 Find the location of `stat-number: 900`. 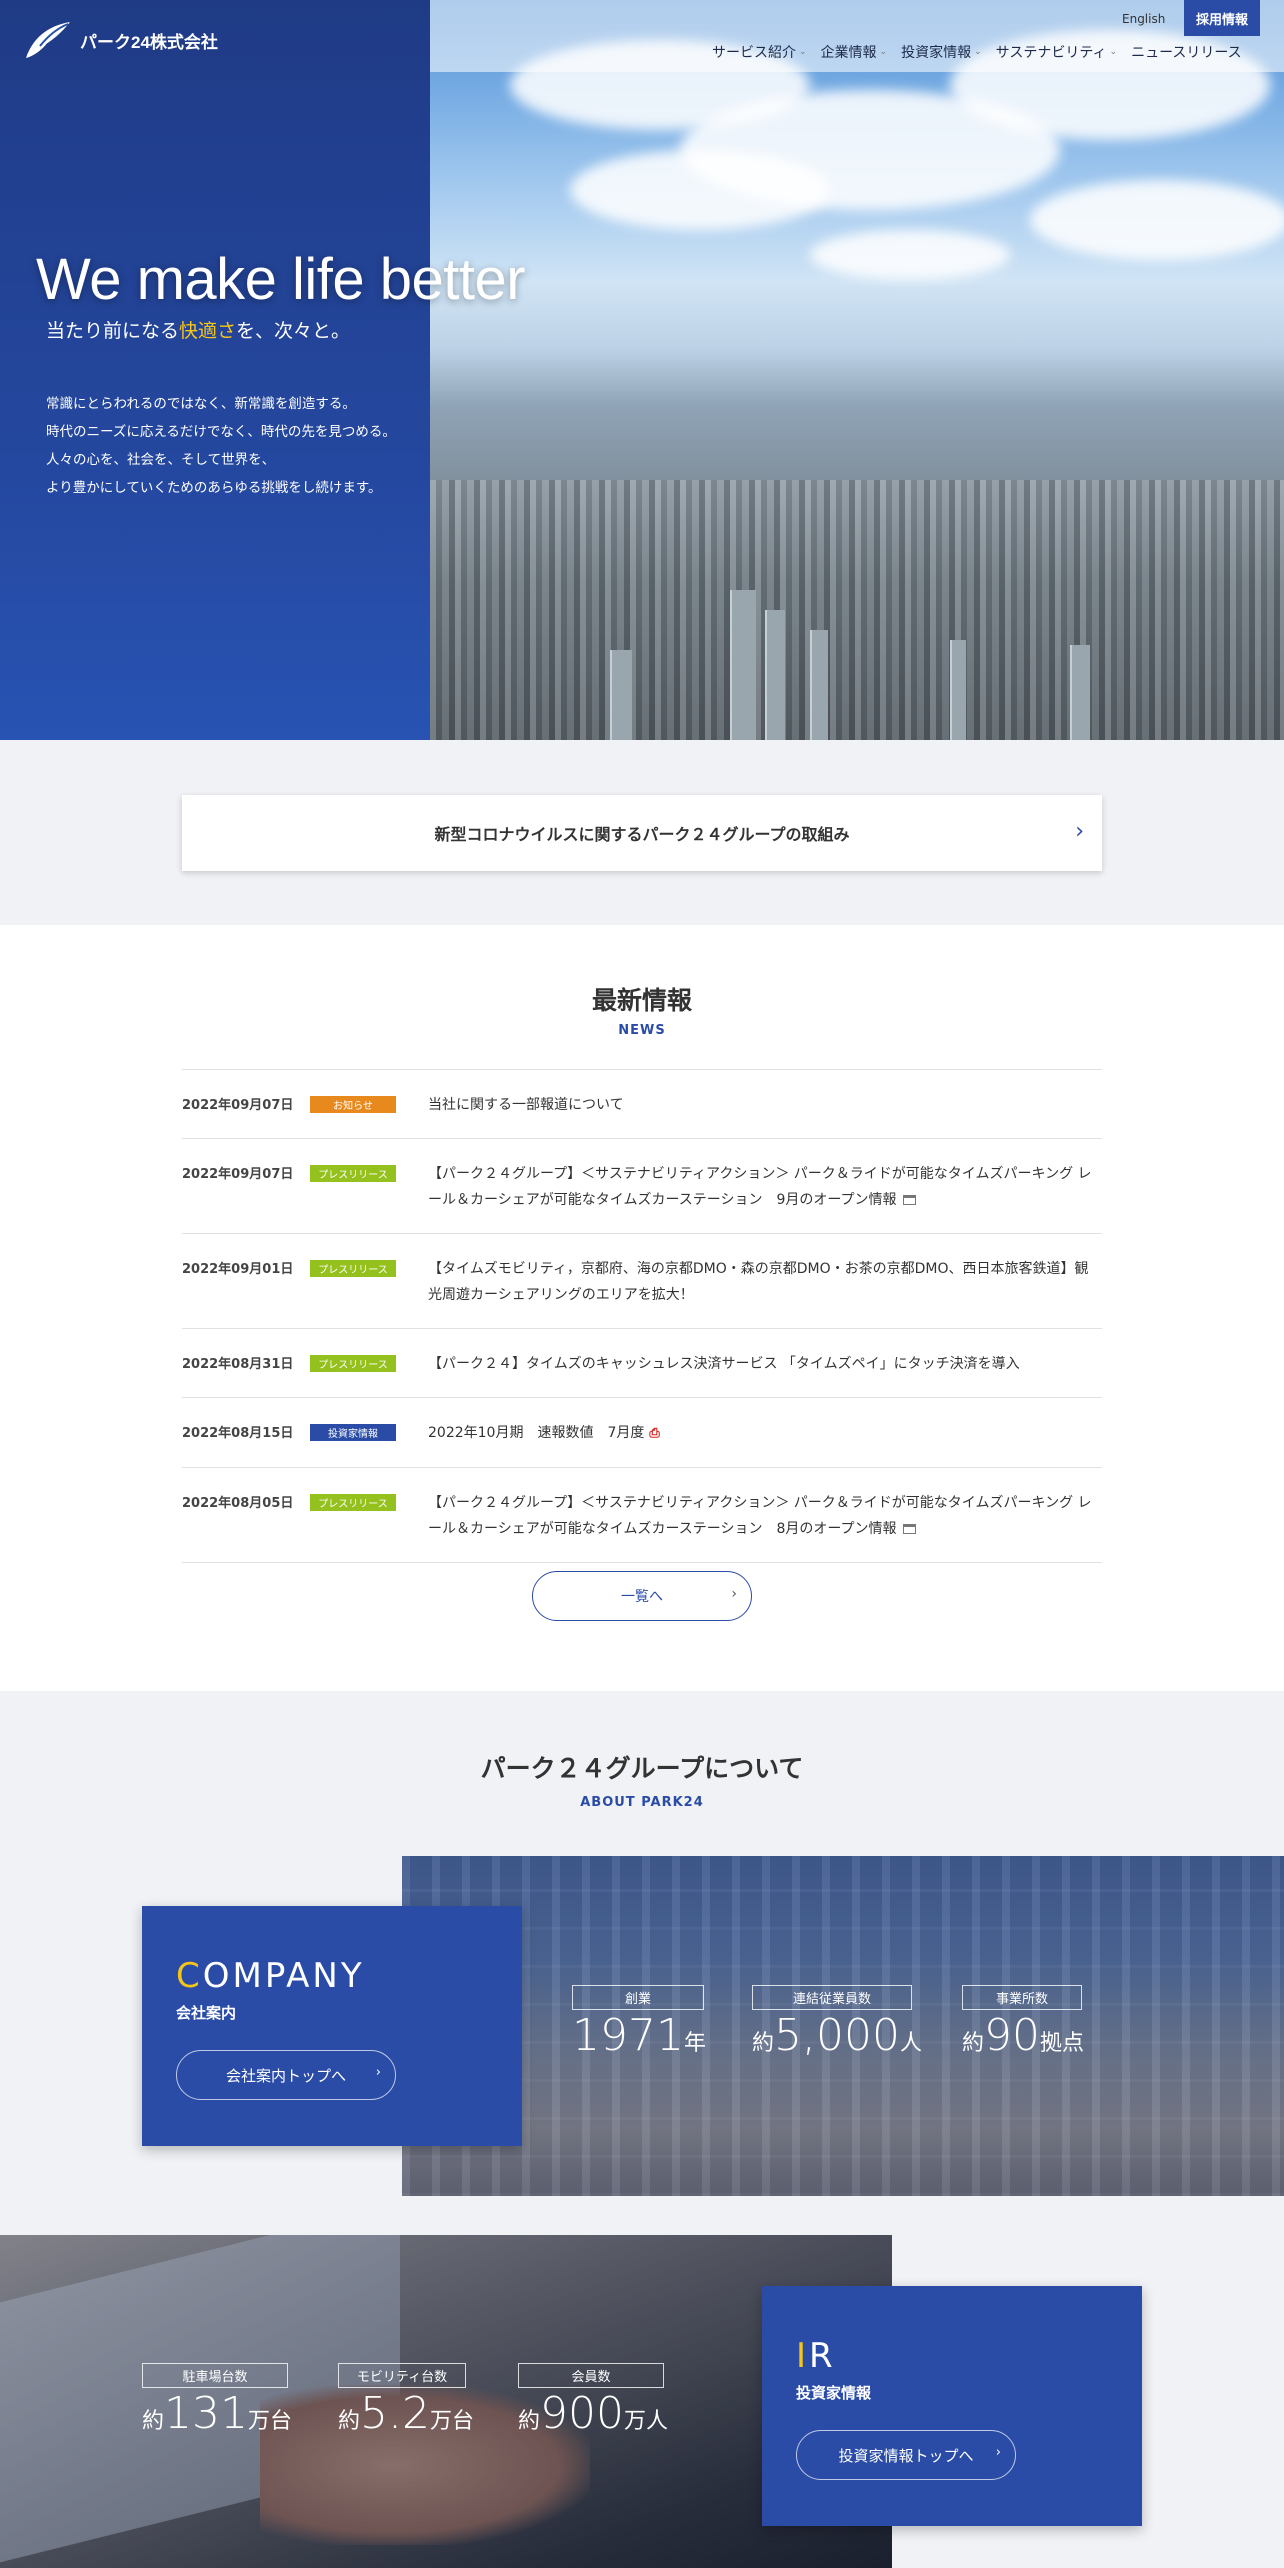

stat-number: 900 is located at coordinates (582, 2413).